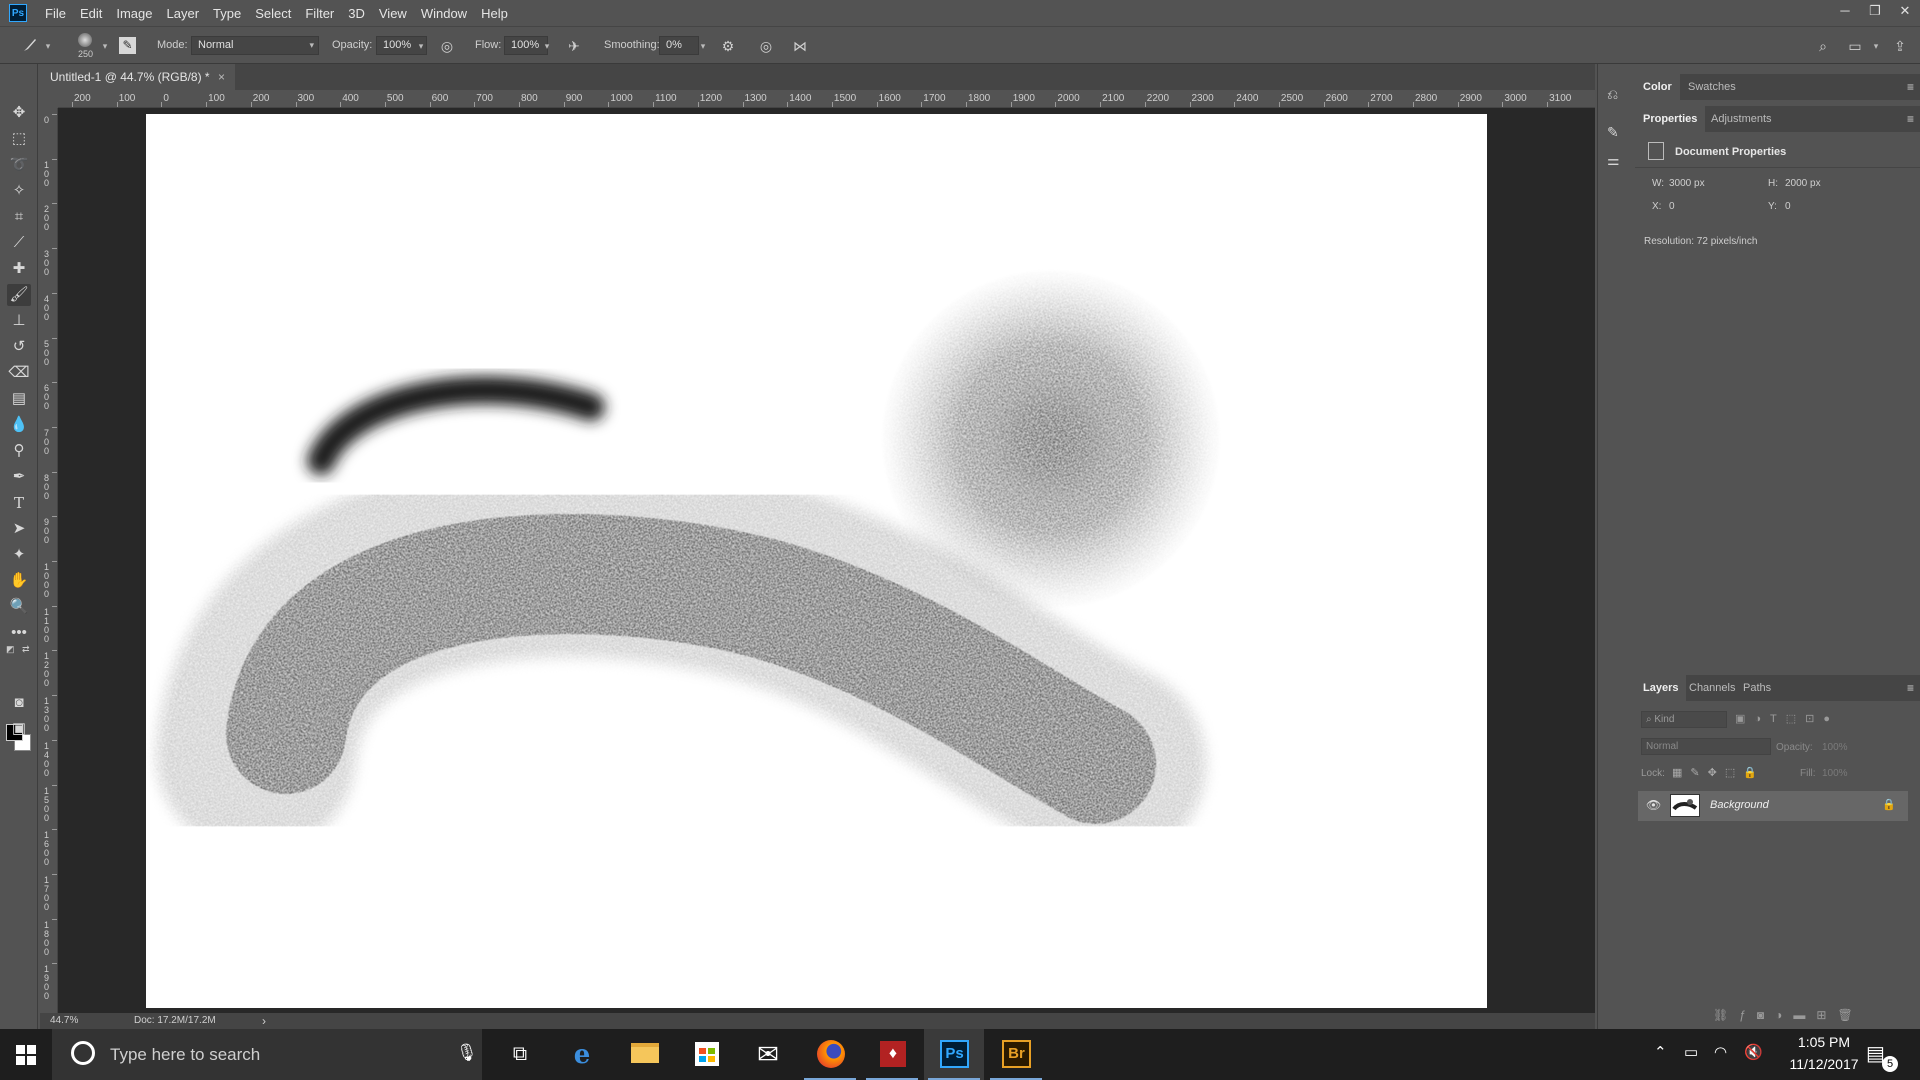  Describe the element at coordinates (19, 373) in the screenshot. I see `eraser-tool-icon: ⌫` at that location.